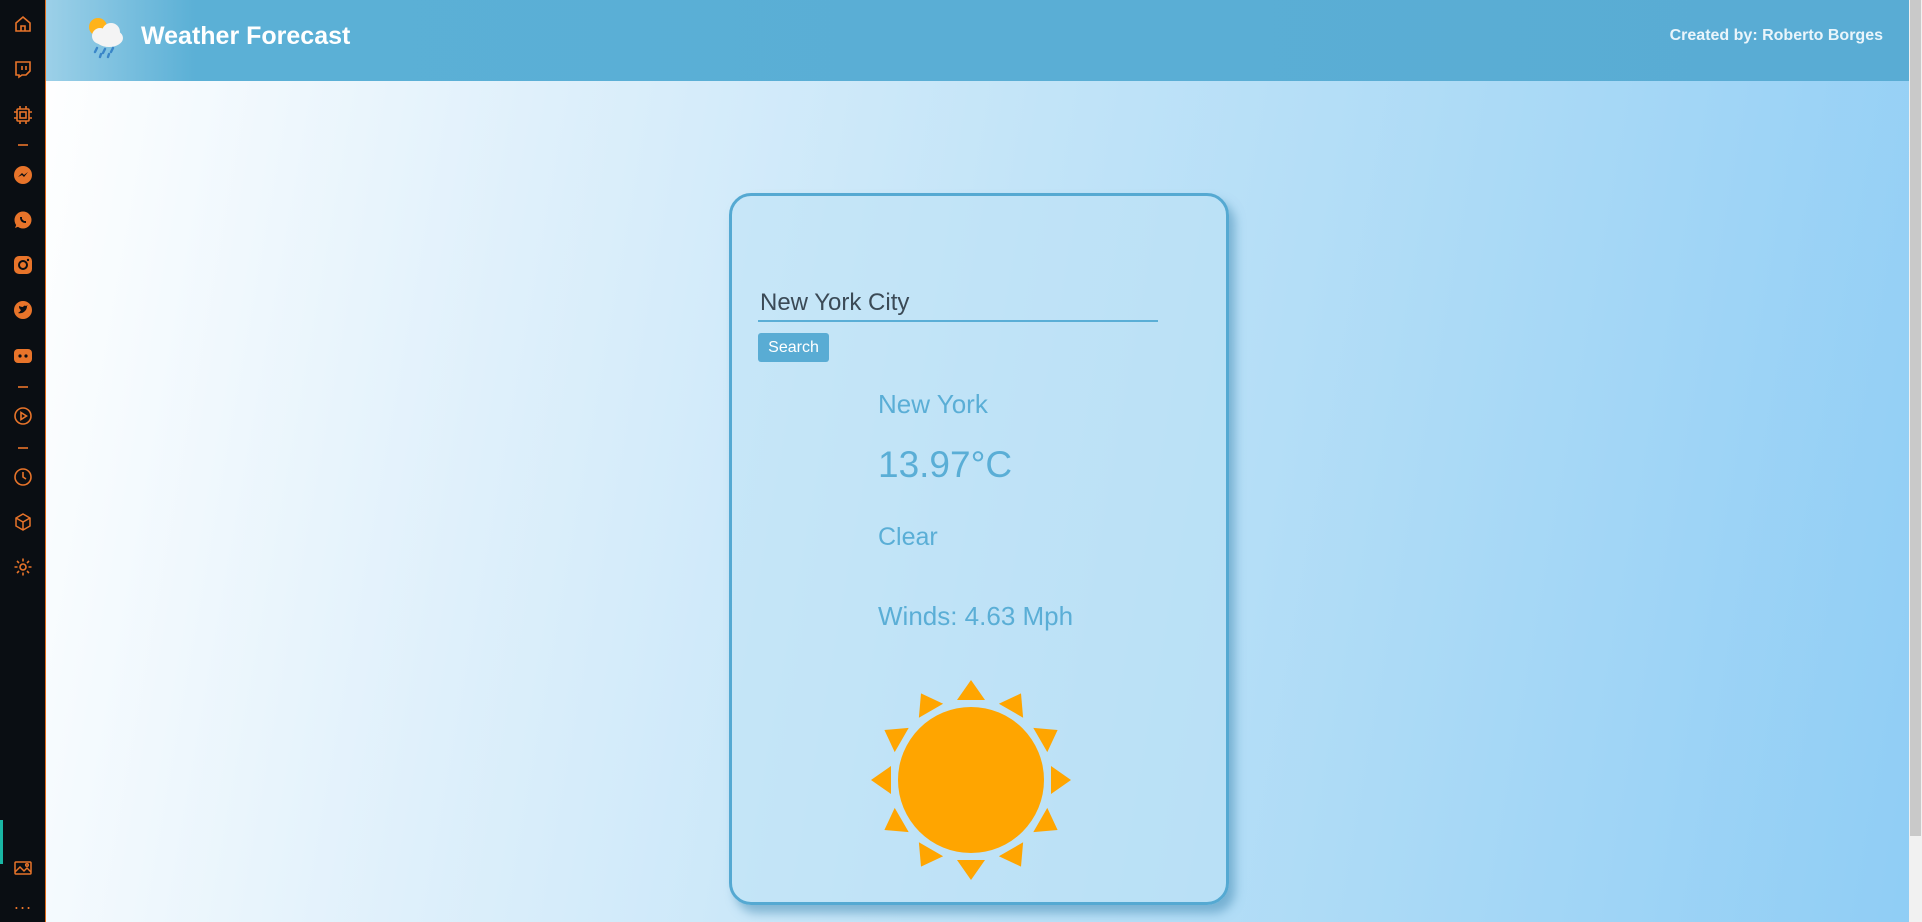 The image size is (1922, 922). Describe the element at coordinates (23, 522) in the screenshot. I see `box-icon` at that location.